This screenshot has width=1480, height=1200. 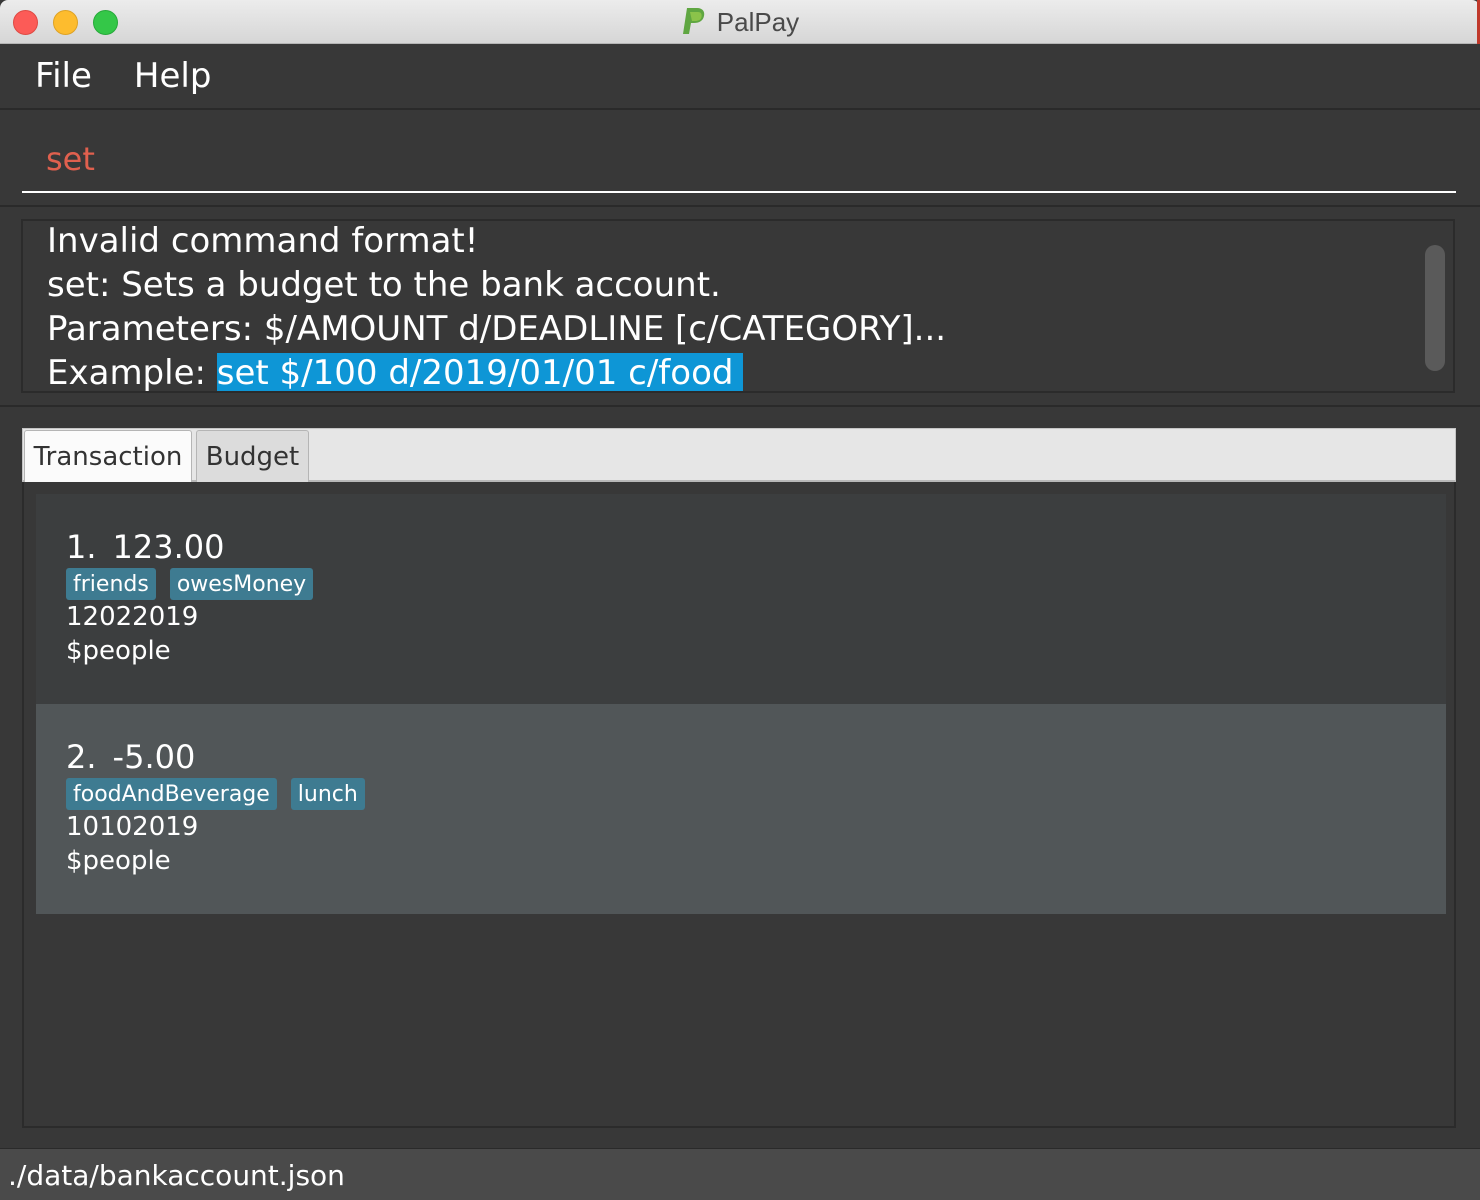 I want to click on tag-list: friends owesMoney, so click(x=196, y=584).